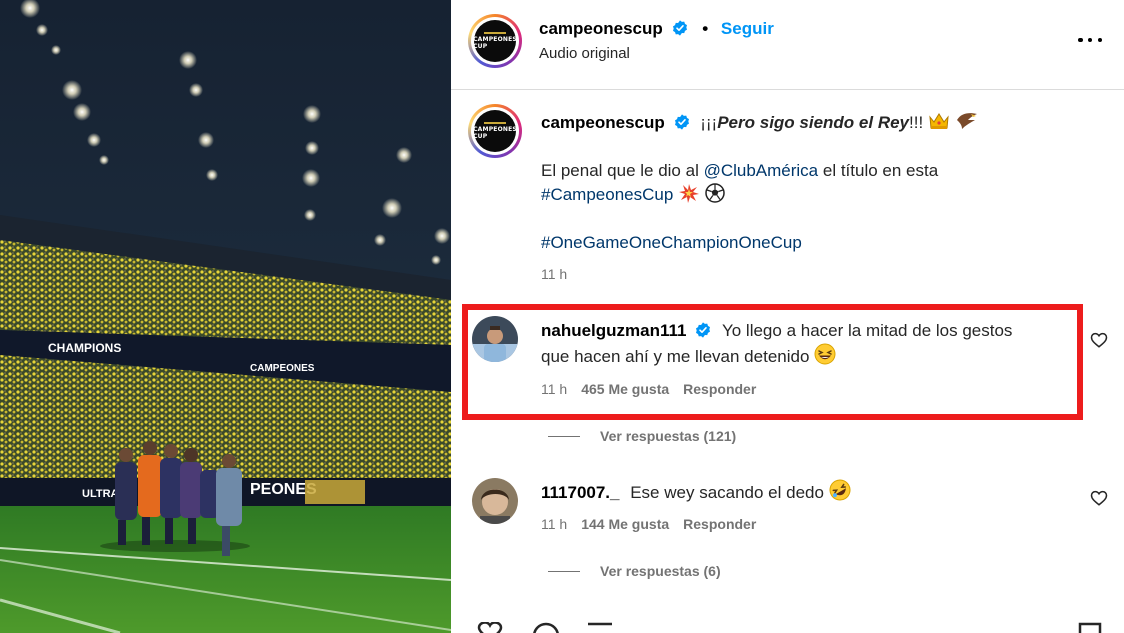 The height and width of the screenshot is (633, 1124). What do you see at coordinates (727, 492) in the screenshot?
I see `comment-text: Ese wey sacando el dedo` at bounding box center [727, 492].